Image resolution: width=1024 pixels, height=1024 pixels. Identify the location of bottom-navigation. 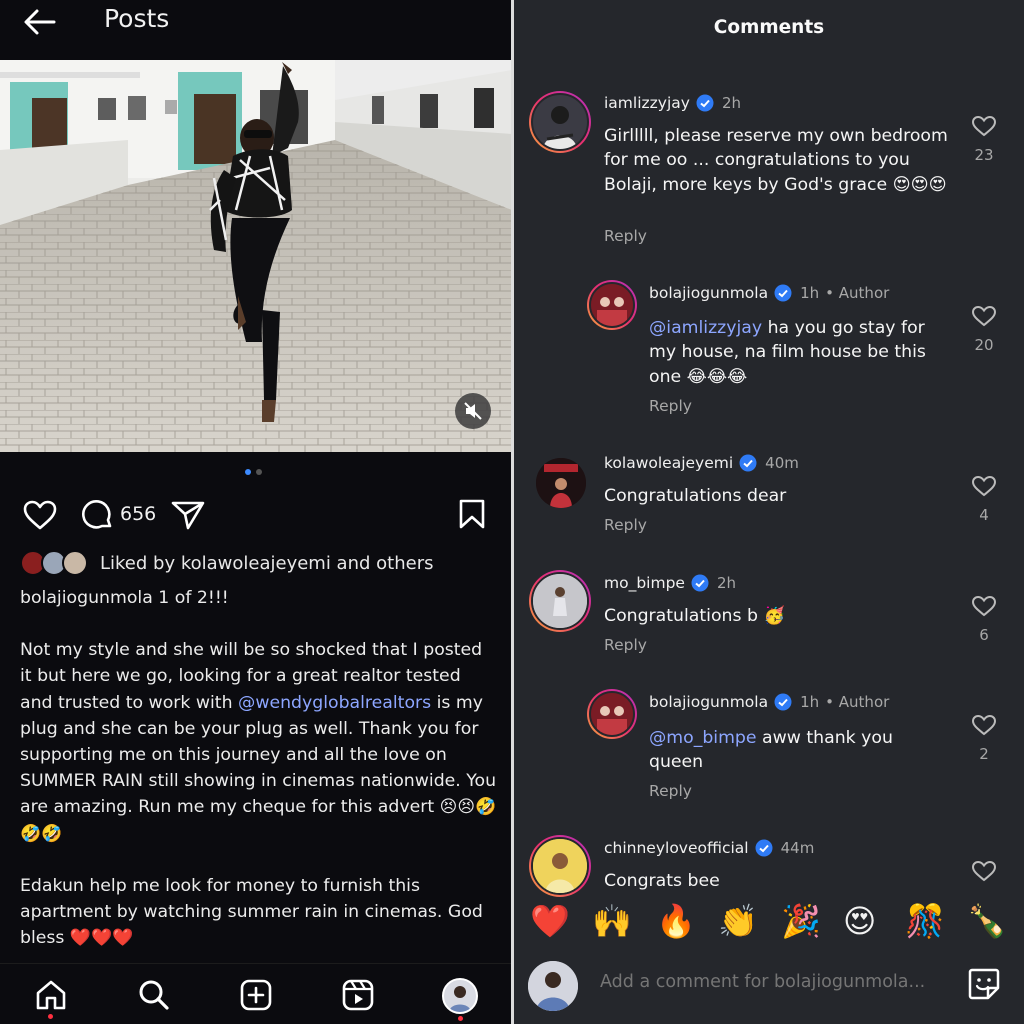
(256, 993).